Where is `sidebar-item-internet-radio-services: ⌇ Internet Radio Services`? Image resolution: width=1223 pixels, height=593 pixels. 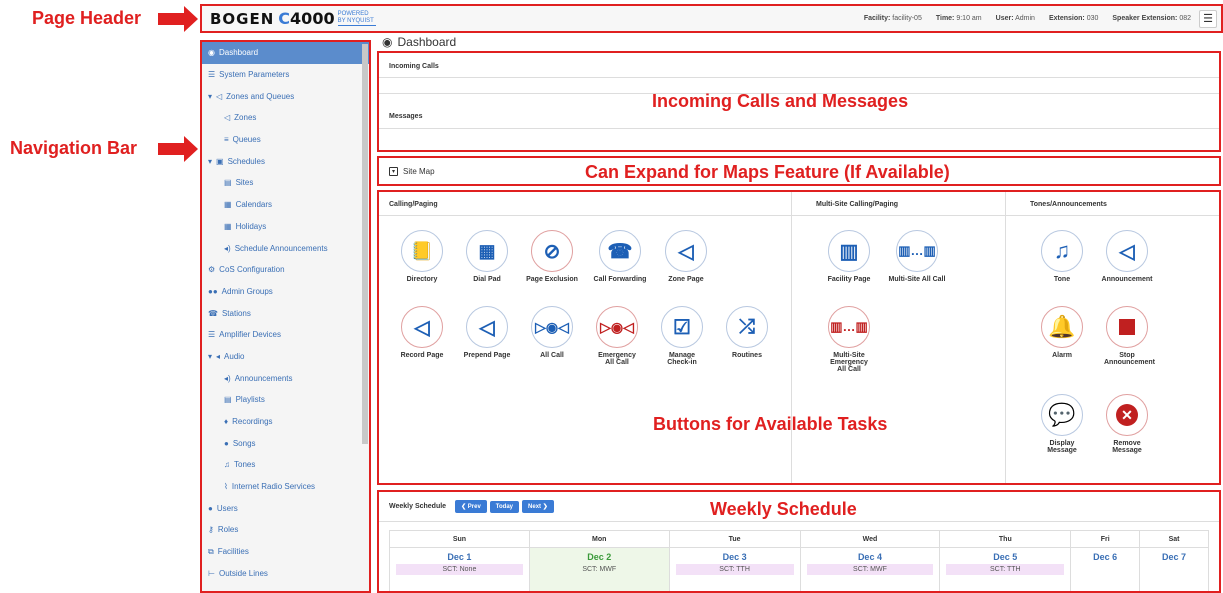 sidebar-item-internet-radio-services: ⌇ Internet Radio Services is located at coordinates (286, 487).